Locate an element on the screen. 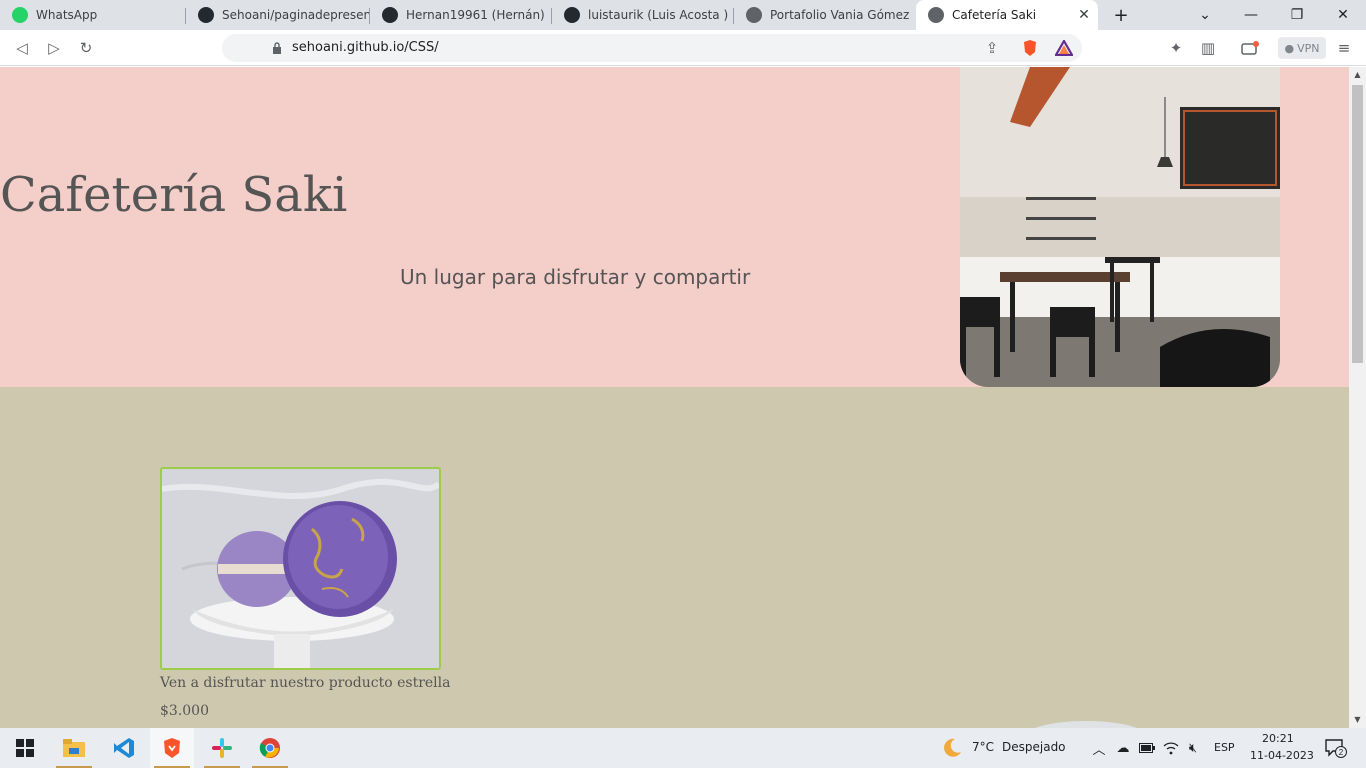 This screenshot has height=768, width=1366. macaron-photo is located at coordinates (300, 568).